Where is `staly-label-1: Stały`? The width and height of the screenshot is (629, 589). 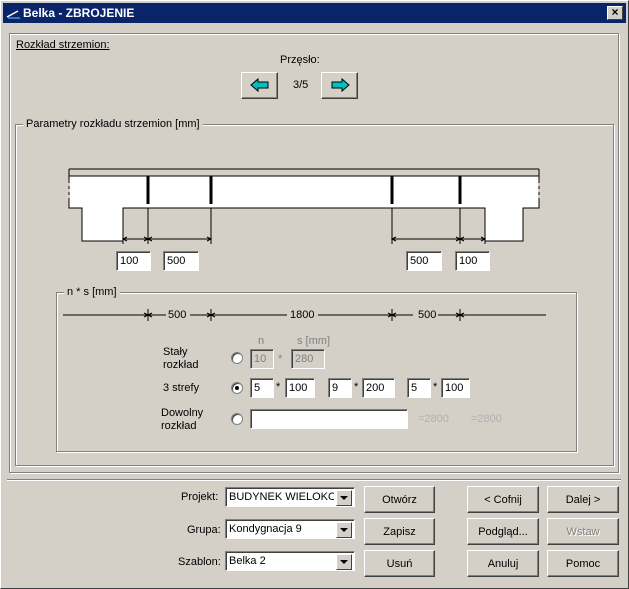
staly-label-1: Stały is located at coordinates (175, 352).